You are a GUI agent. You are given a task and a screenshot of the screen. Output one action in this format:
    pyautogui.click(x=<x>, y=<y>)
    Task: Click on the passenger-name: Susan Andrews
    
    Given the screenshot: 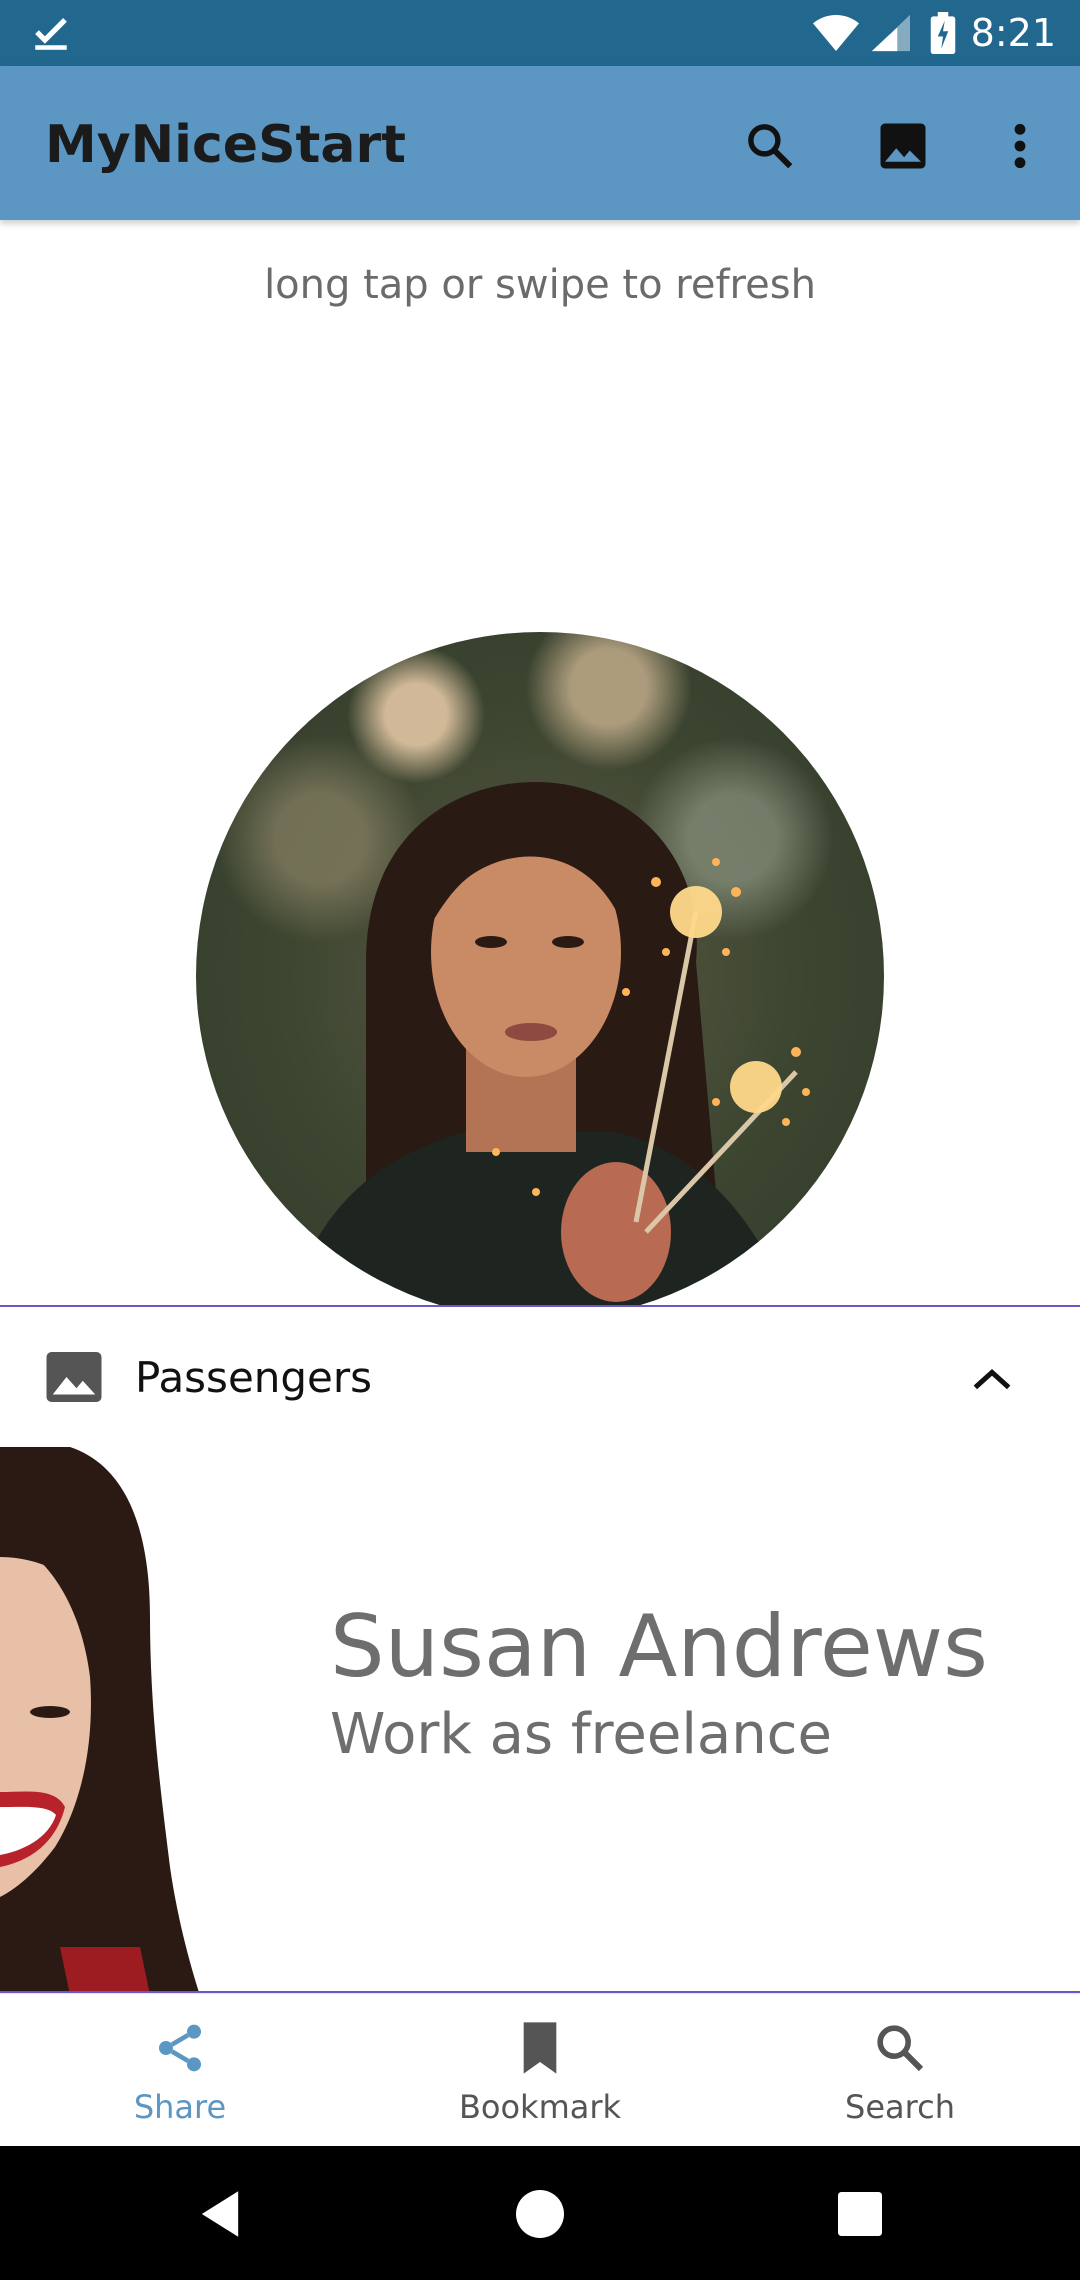 What is the action you would take?
    pyautogui.click(x=659, y=1647)
    